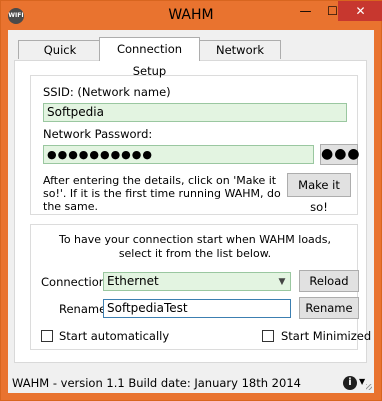  Describe the element at coordinates (178, 154) in the screenshot. I see `password-input: ●●●●●●●●●●` at that location.